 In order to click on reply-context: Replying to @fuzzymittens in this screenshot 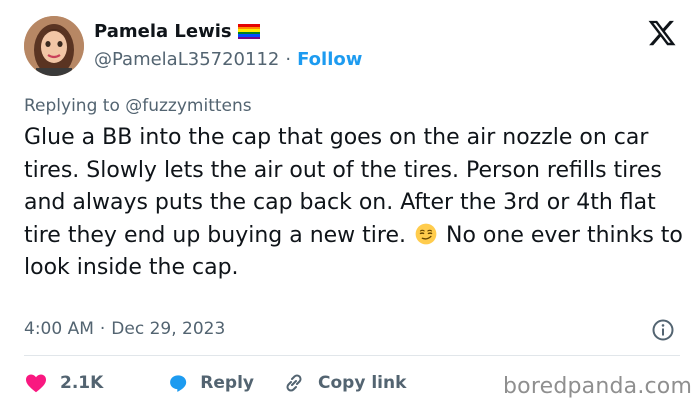, I will do `click(138, 106)`.